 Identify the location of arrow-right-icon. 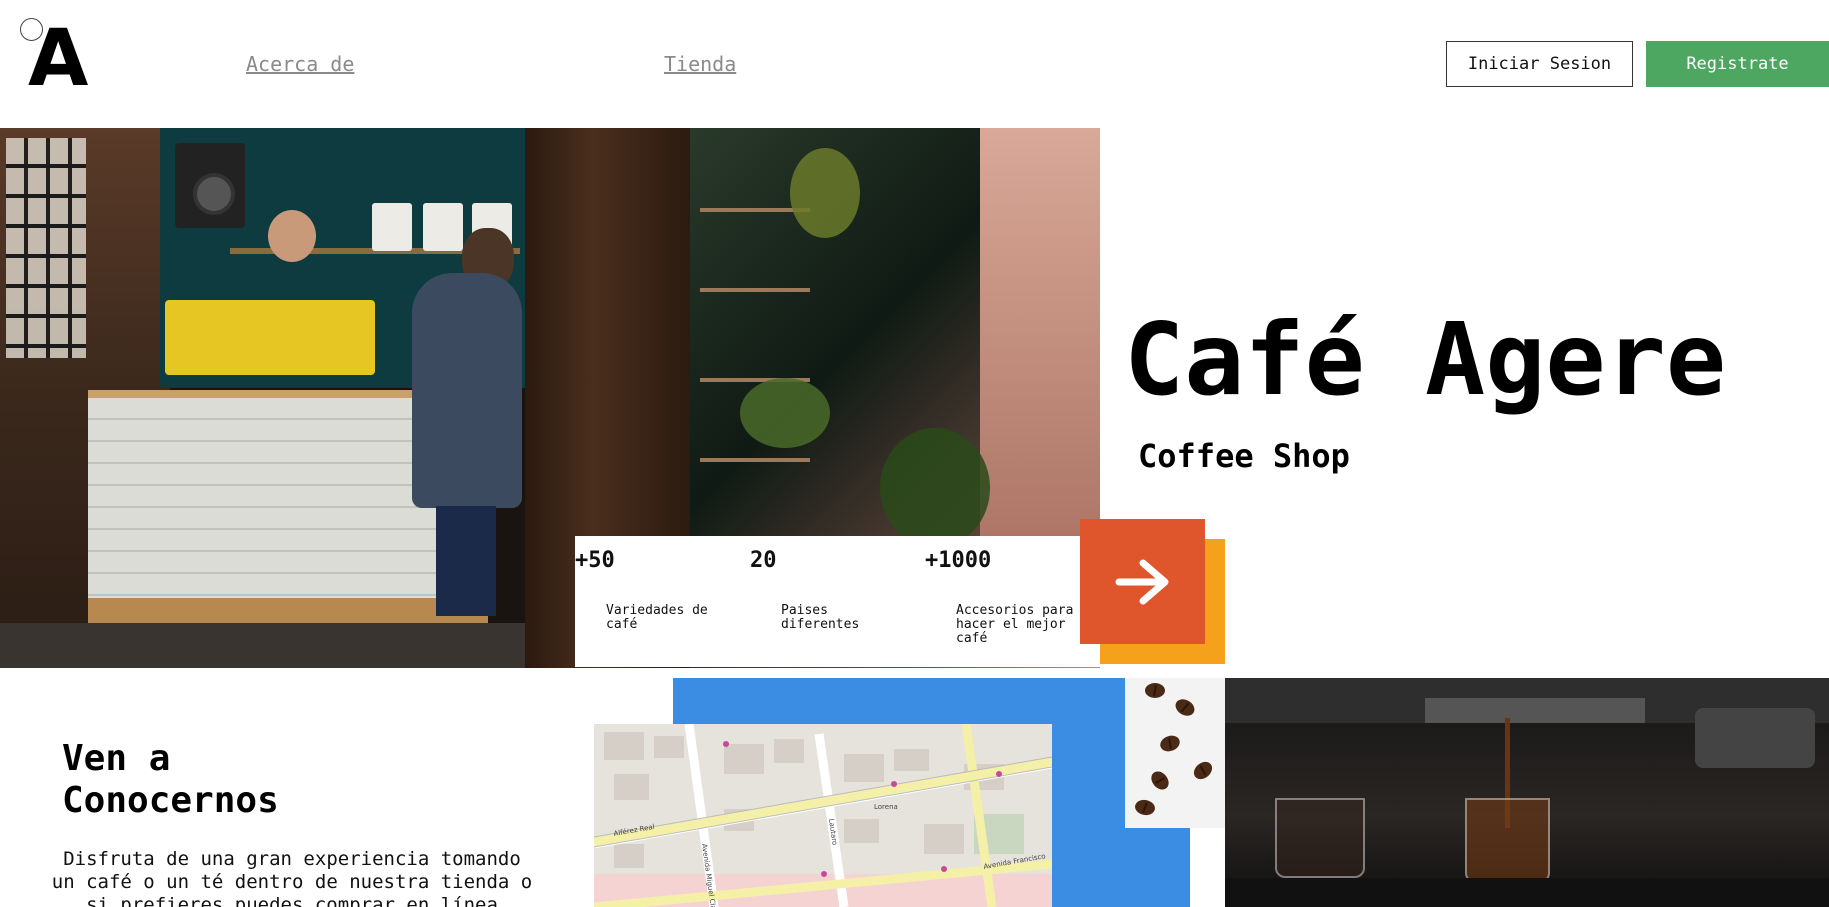
(1141, 581).